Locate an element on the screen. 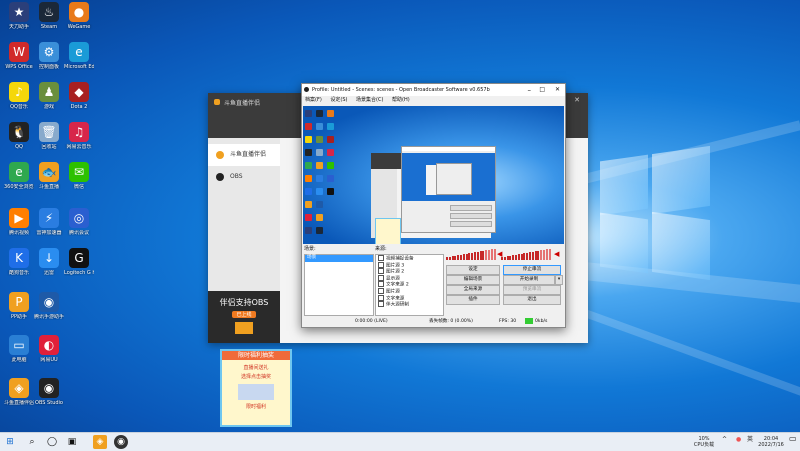 The image size is (800, 451). desktop-icon: G Logitech G HUB is located at coordinates (79, 262).